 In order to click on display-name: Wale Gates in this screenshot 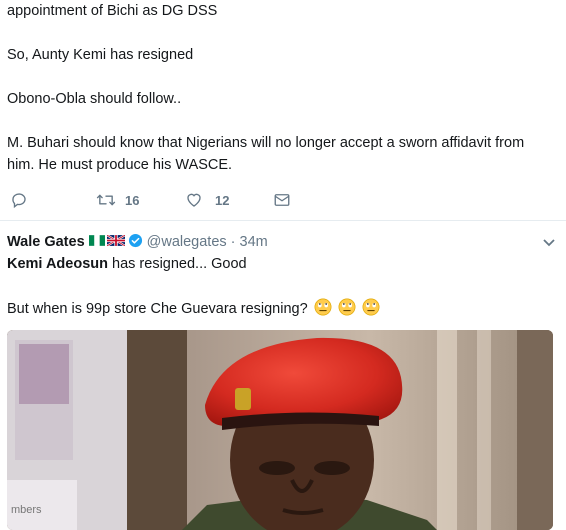, I will do `click(46, 242)`.